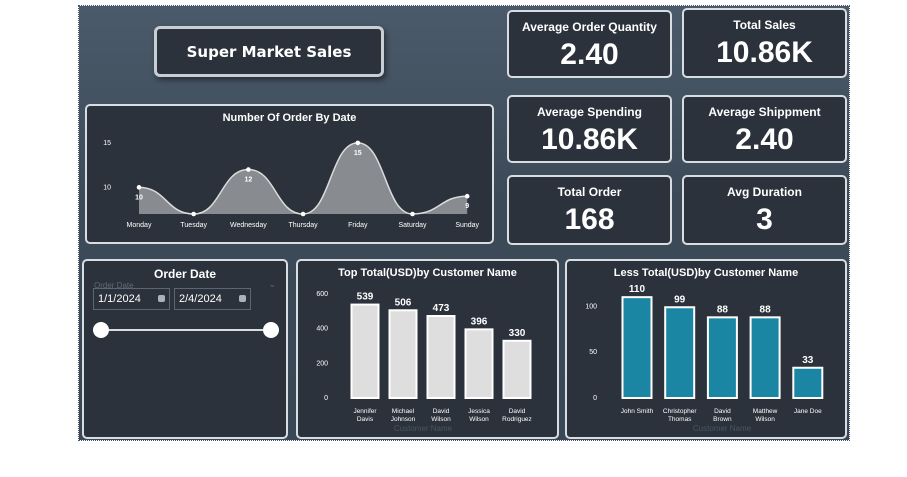 This screenshot has width=907, height=477. What do you see at coordinates (101, 330) in the screenshot?
I see `range-start-handle` at bounding box center [101, 330].